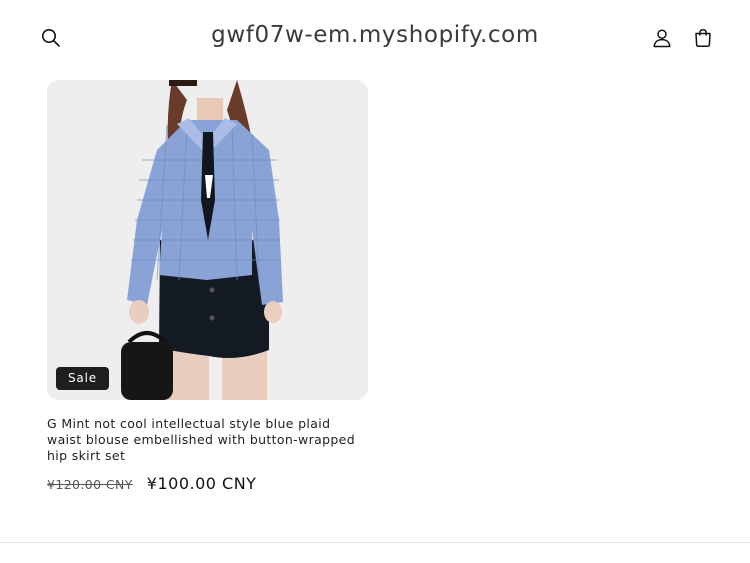 The width and height of the screenshot is (750, 563). What do you see at coordinates (201, 483) in the screenshot?
I see `sale-price: ¥100.00 CNY` at bounding box center [201, 483].